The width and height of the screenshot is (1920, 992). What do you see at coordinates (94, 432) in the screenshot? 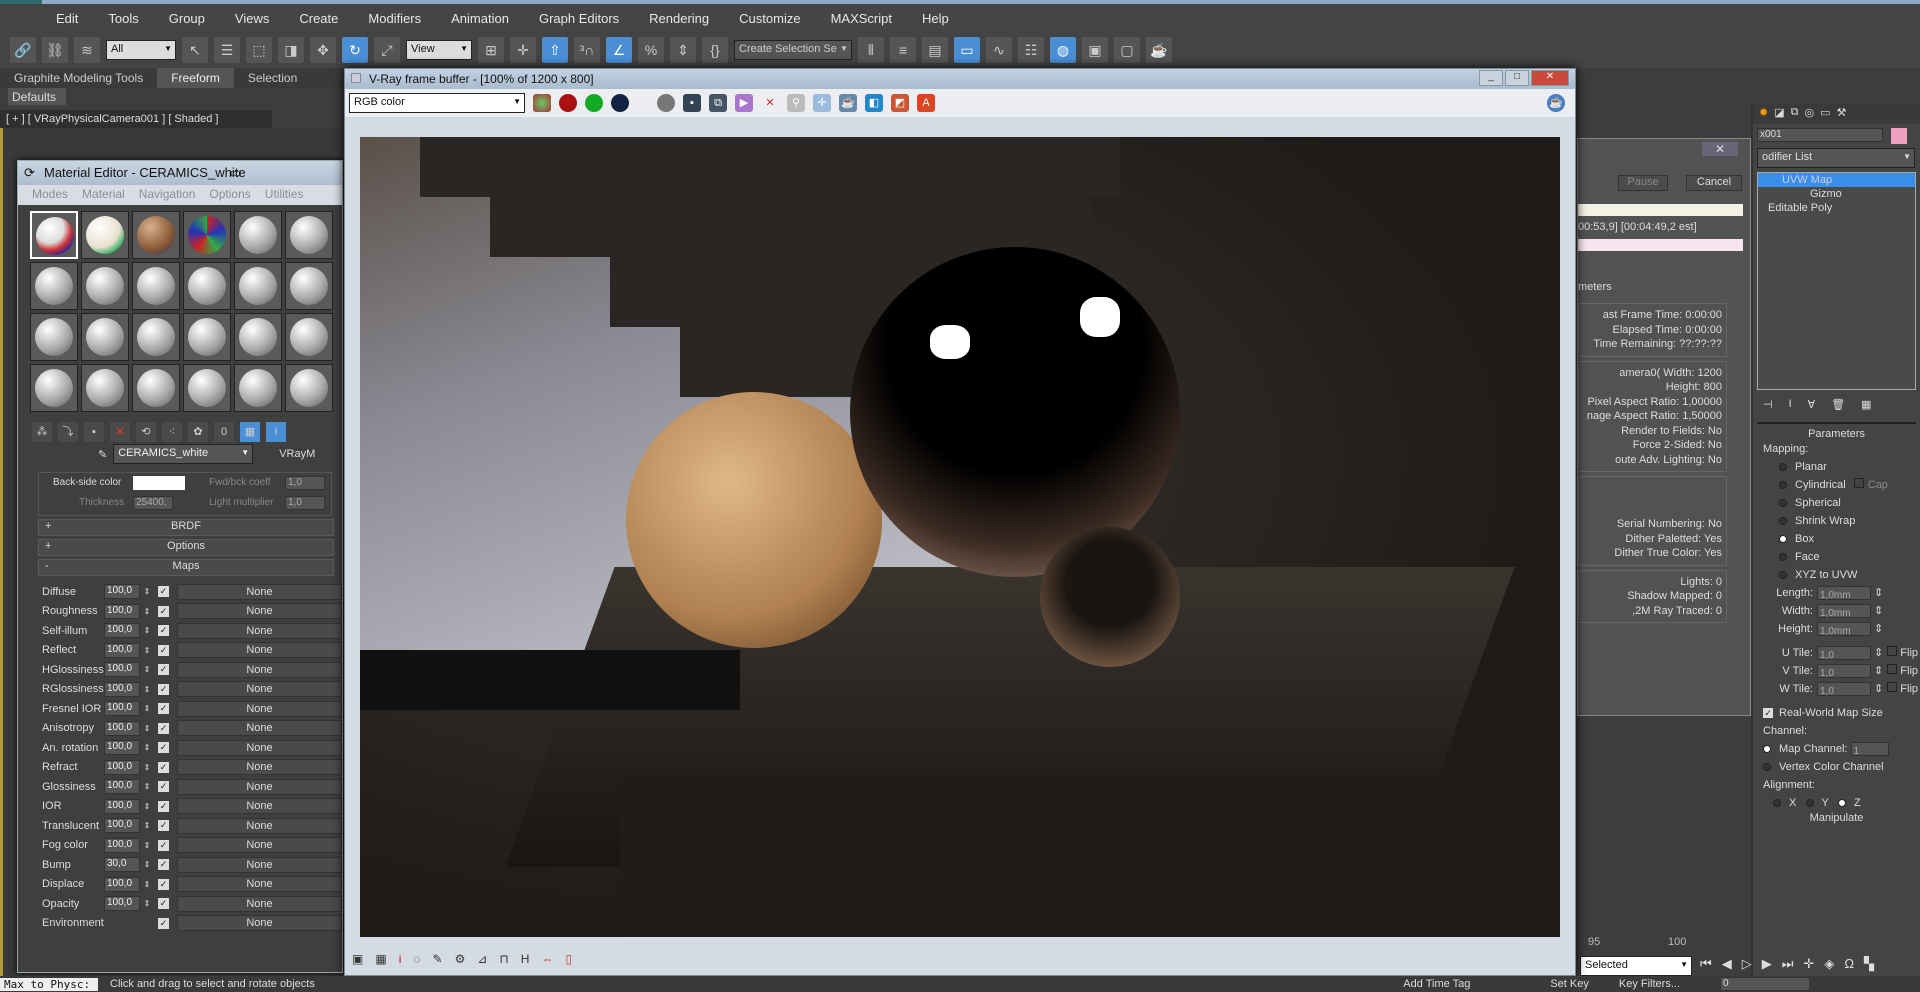
I see `assign-material-icon: ▪` at bounding box center [94, 432].